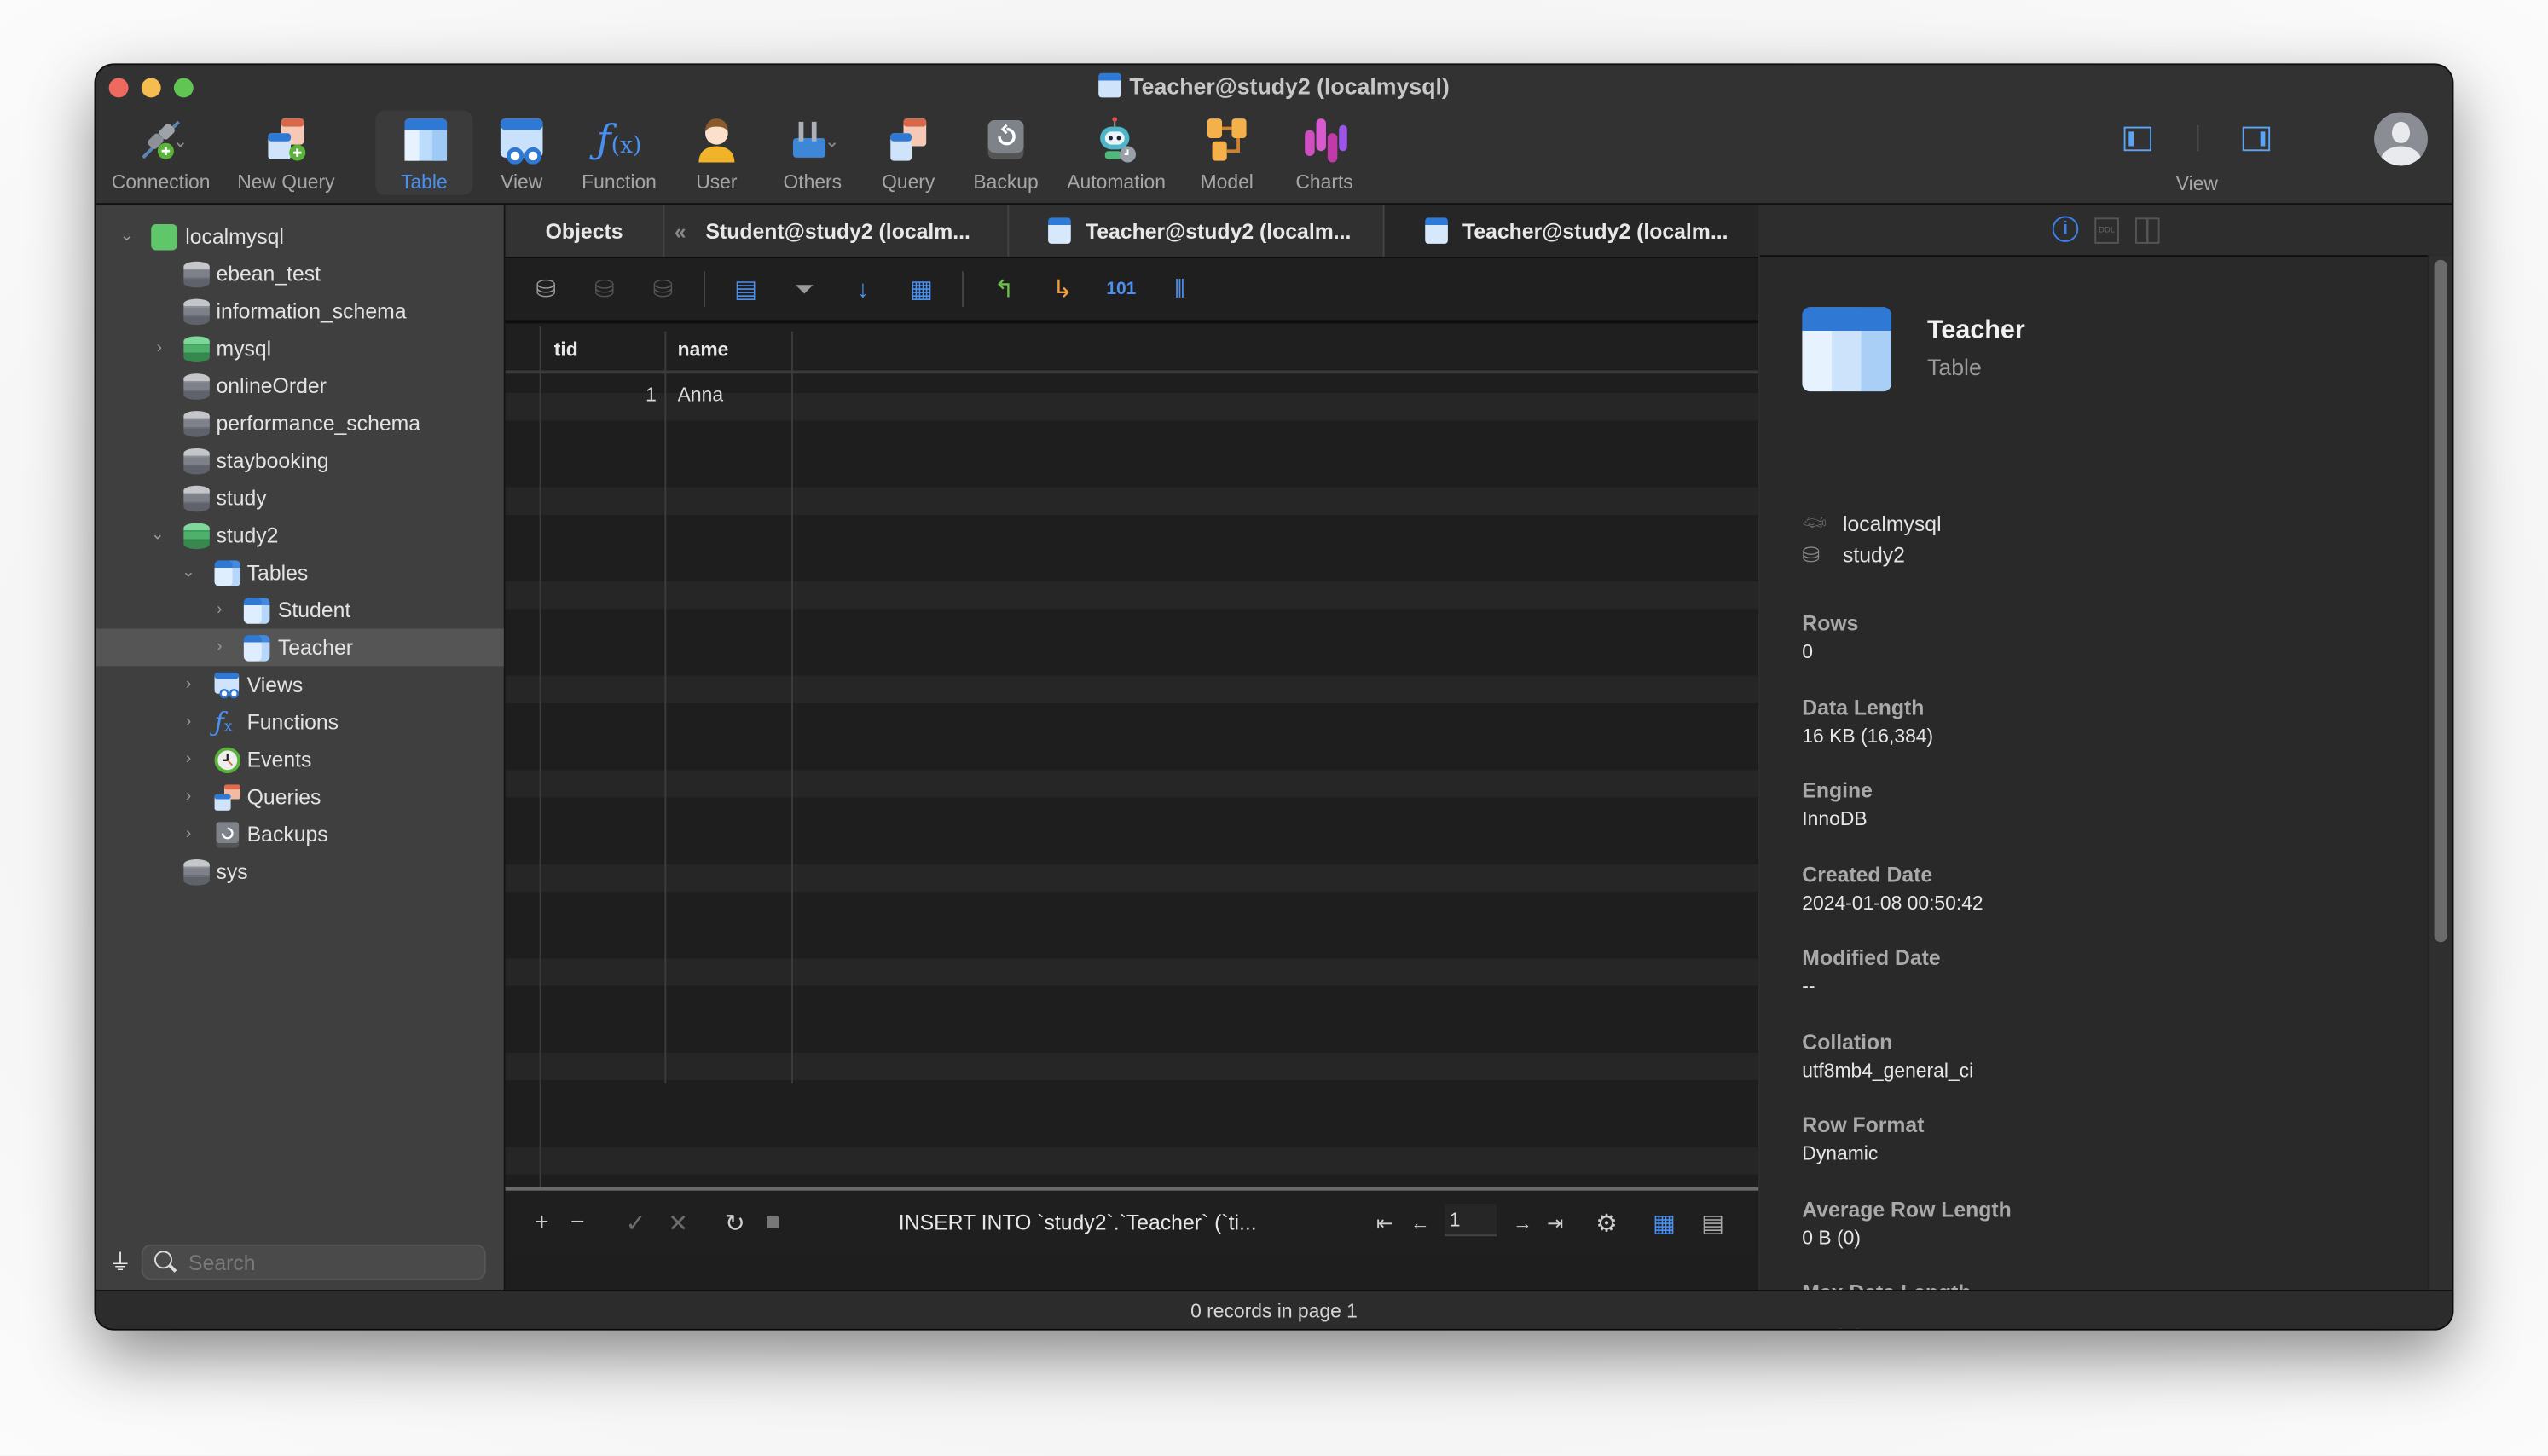  I want to click on commit-icon: ⛁, so click(605, 289).